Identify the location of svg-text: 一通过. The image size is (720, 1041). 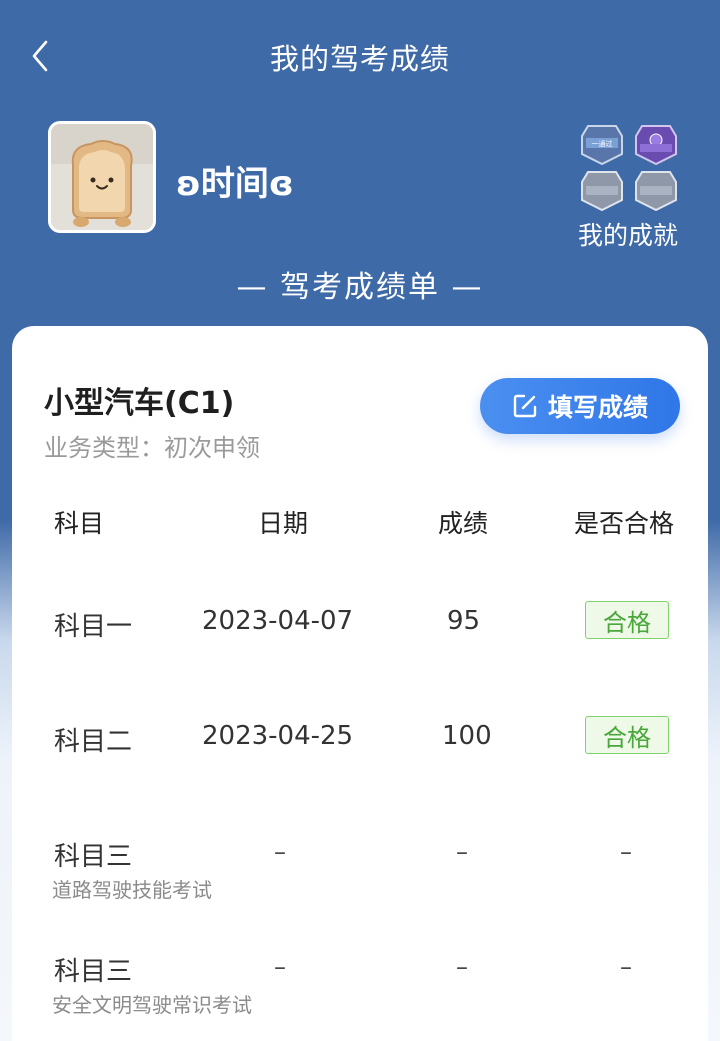
(602, 143).